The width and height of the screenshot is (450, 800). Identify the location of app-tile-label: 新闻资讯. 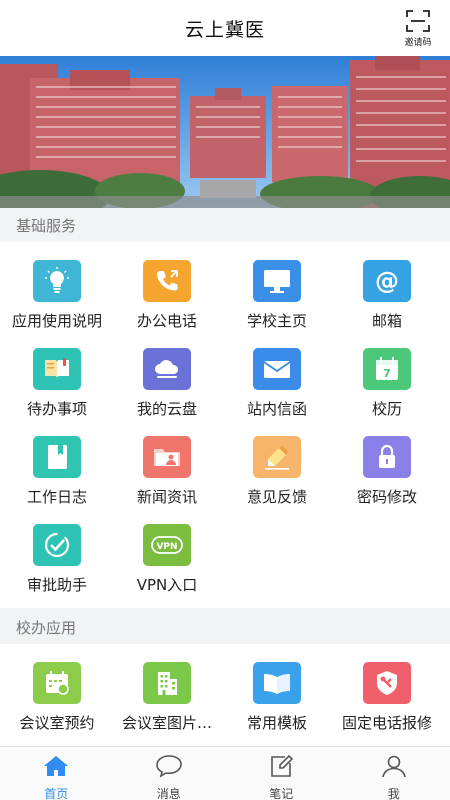
(166, 496).